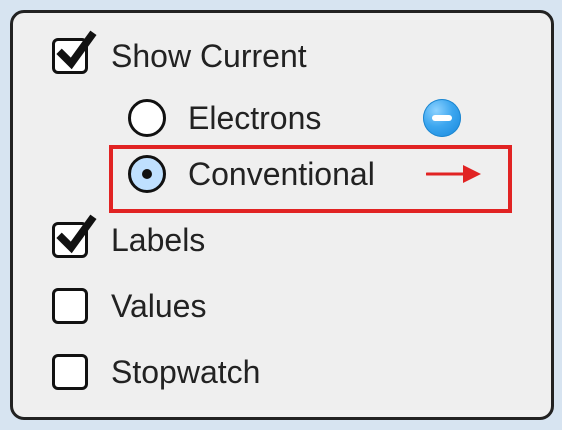 This screenshot has width=562, height=430. Describe the element at coordinates (159, 306) in the screenshot. I see `values-label: Values` at that location.